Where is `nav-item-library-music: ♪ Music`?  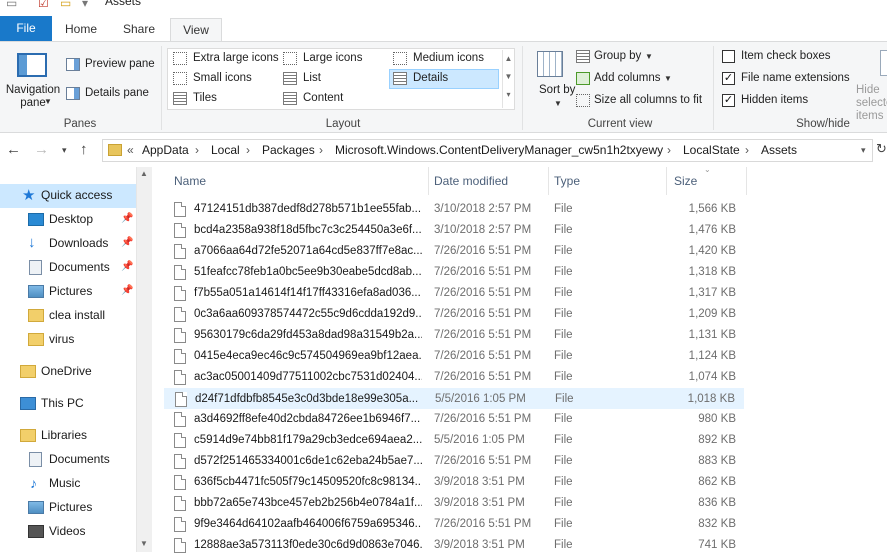 nav-item-library-music: ♪ Music is located at coordinates (68, 484).